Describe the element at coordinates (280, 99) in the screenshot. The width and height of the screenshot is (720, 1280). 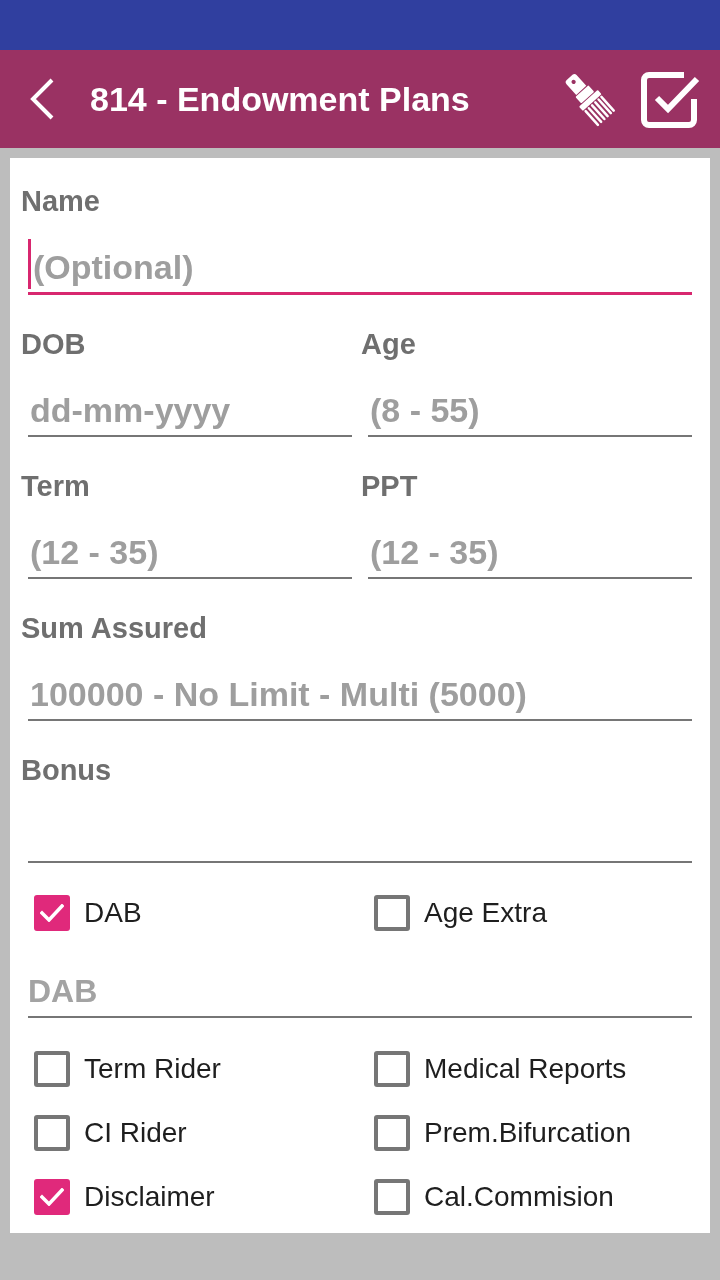
I see `app-title: 814 - Endowment Plans` at that location.